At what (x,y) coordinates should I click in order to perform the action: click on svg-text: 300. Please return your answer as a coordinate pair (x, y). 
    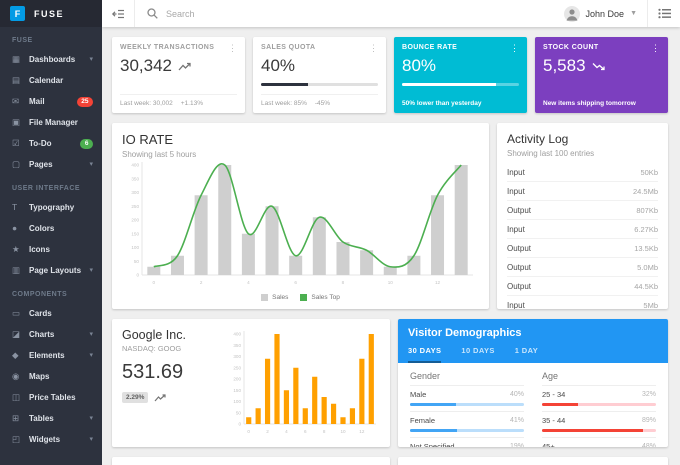
    Looking at the image, I should click on (237, 356).